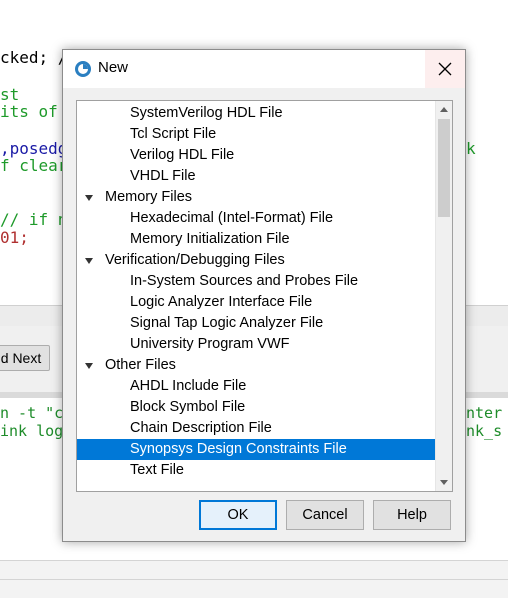 The width and height of the screenshot is (508, 598). I want to click on tree-row-label: SystemVerilog HDL File, so click(206, 113).